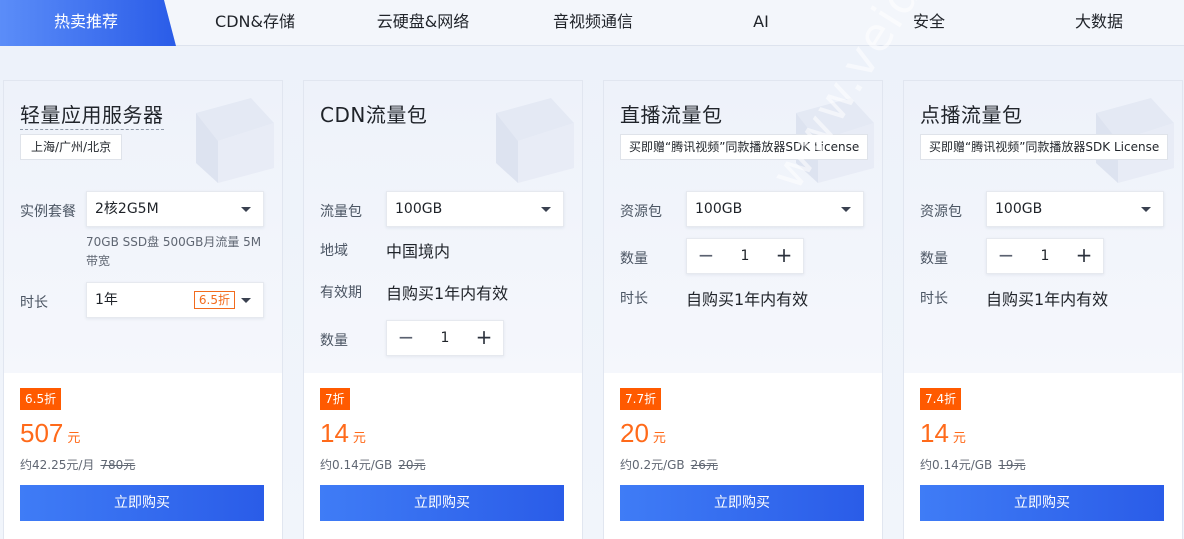 This screenshot has height=539, width=1184. Describe the element at coordinates (341, 212) in the screenshot. I see `package-label: 流量包` at that location.